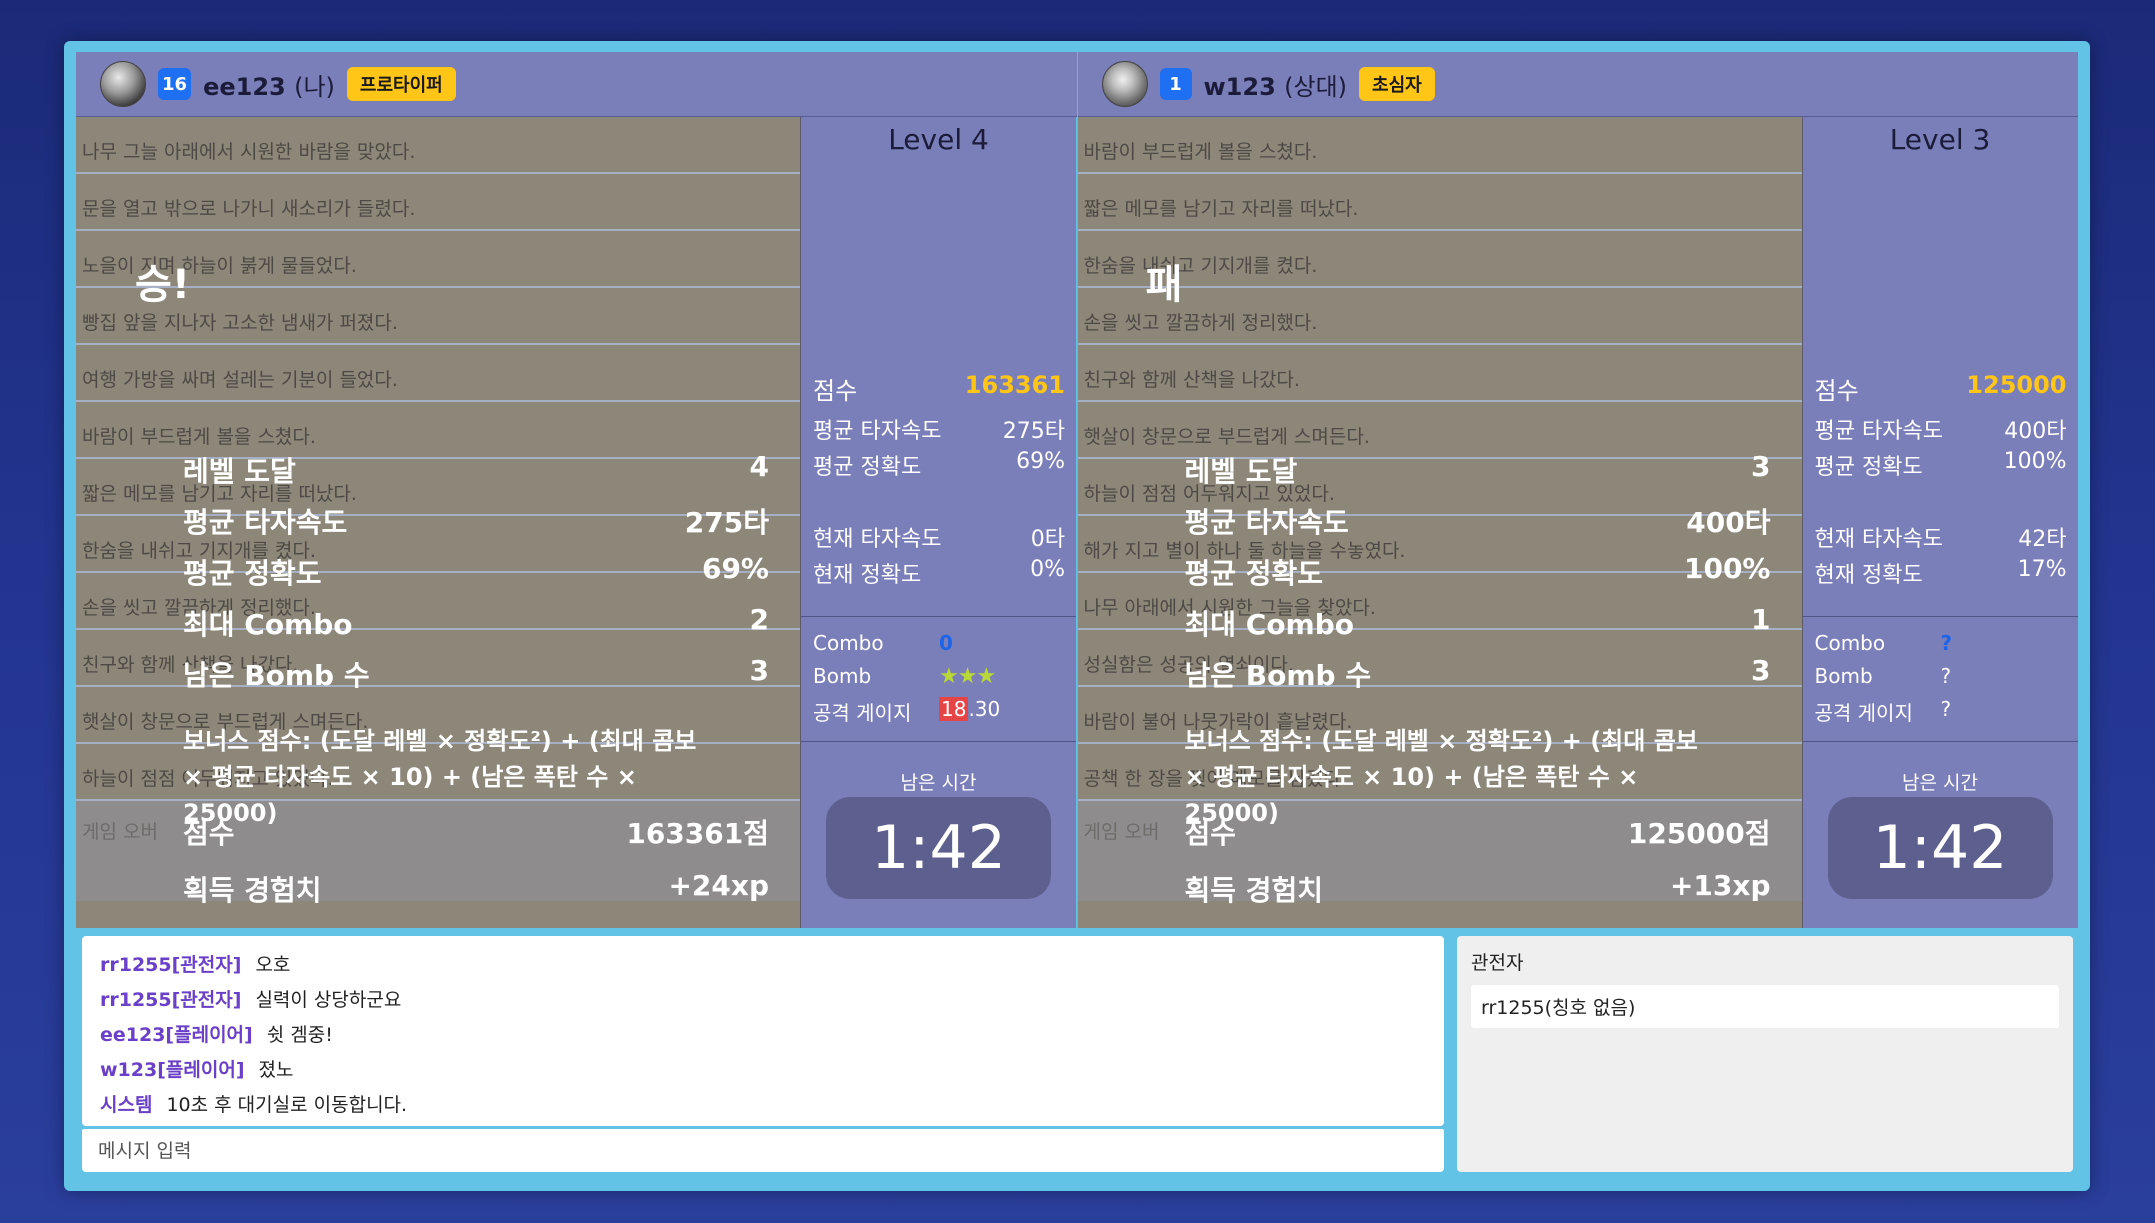 This screenshot has width=2155, height=1223. I want to click on combo-value: 0, so click(946, 643).